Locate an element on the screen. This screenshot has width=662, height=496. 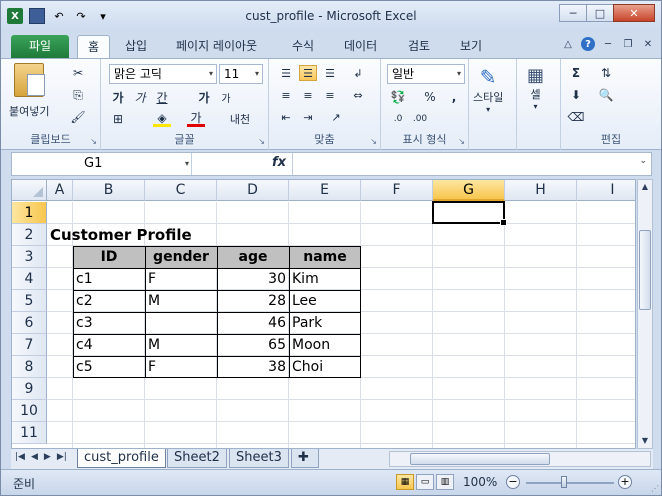
table-cell: 30 is located at coordinates (253, 279).